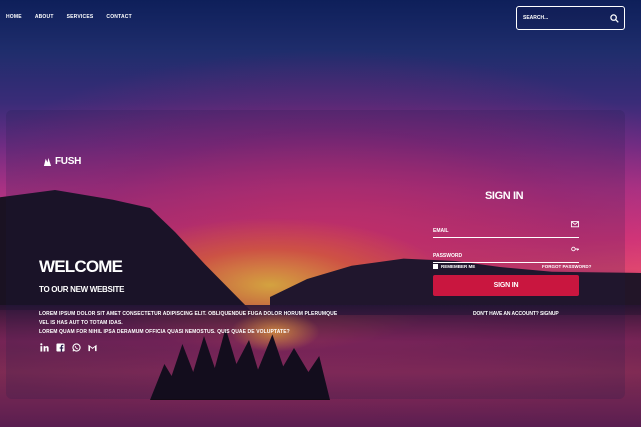 The width and height of the screenshot is (641, 427). Describe the element at coordinates (81, 266) in the screenshot. I see `hero-title: WELCOME` at that location.